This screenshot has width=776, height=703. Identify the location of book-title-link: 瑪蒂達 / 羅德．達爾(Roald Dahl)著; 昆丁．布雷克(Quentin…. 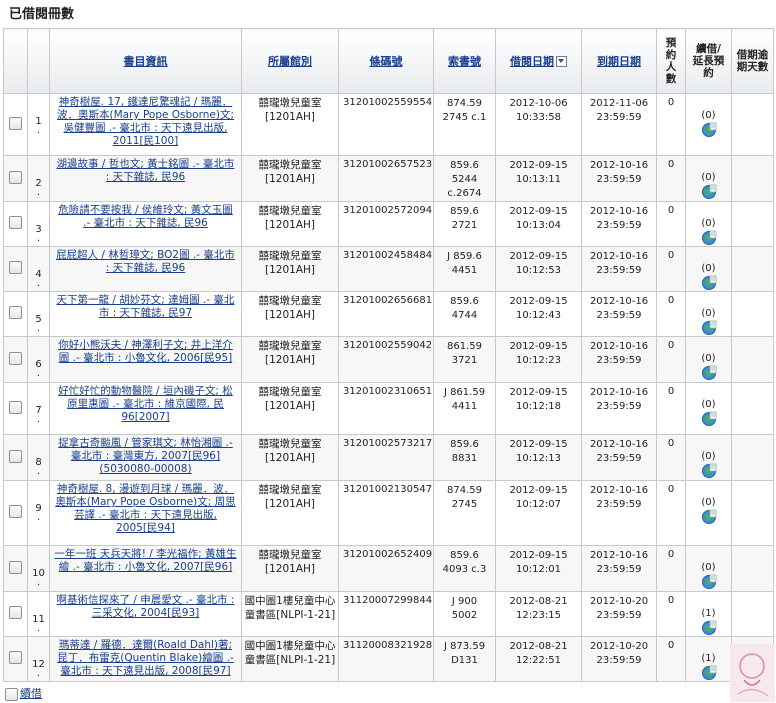
(145, 658).